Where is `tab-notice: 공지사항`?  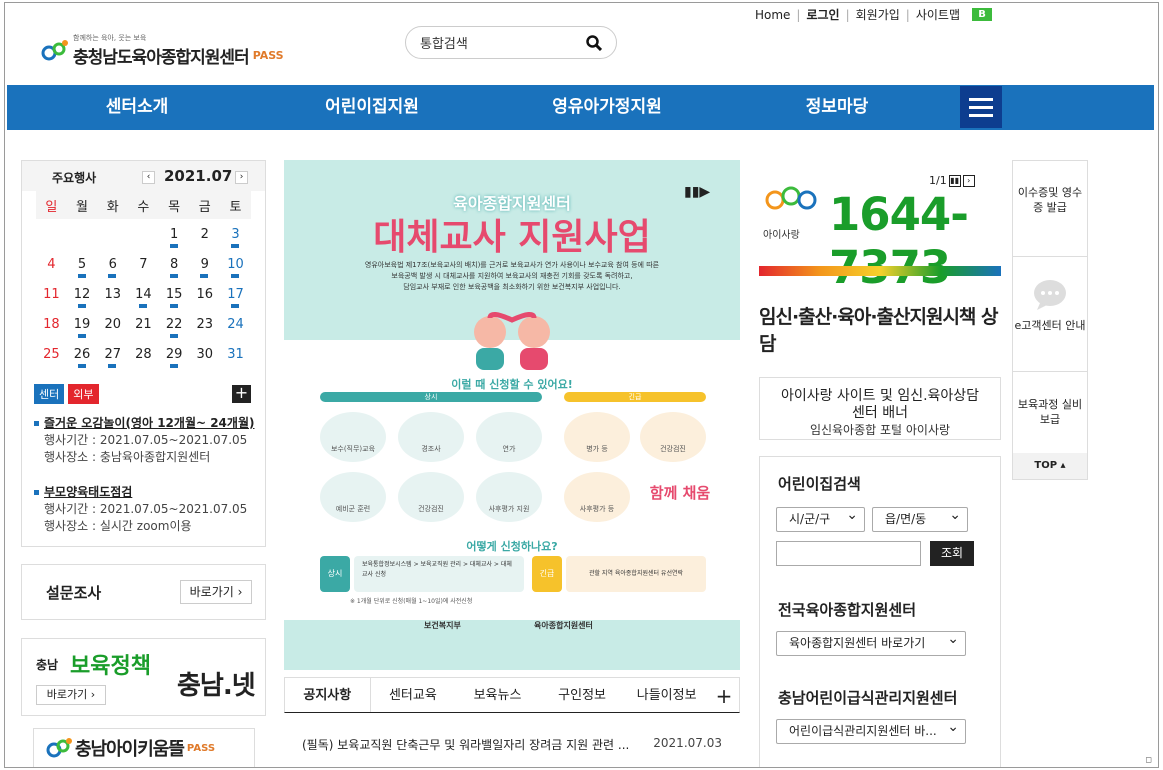 tab-notice: 공지사항 is located at coordinates (328, 695).